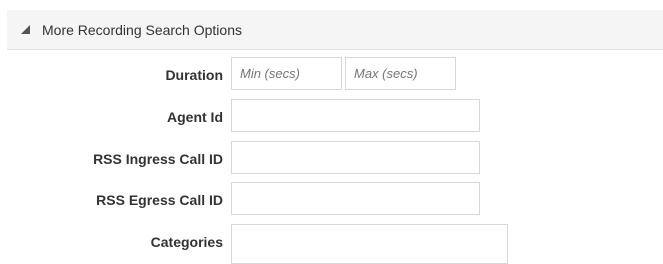  Describe the element at coordinates (355, 157) in the screenshot. I see `rss-ingress-call-id-input` at that location.